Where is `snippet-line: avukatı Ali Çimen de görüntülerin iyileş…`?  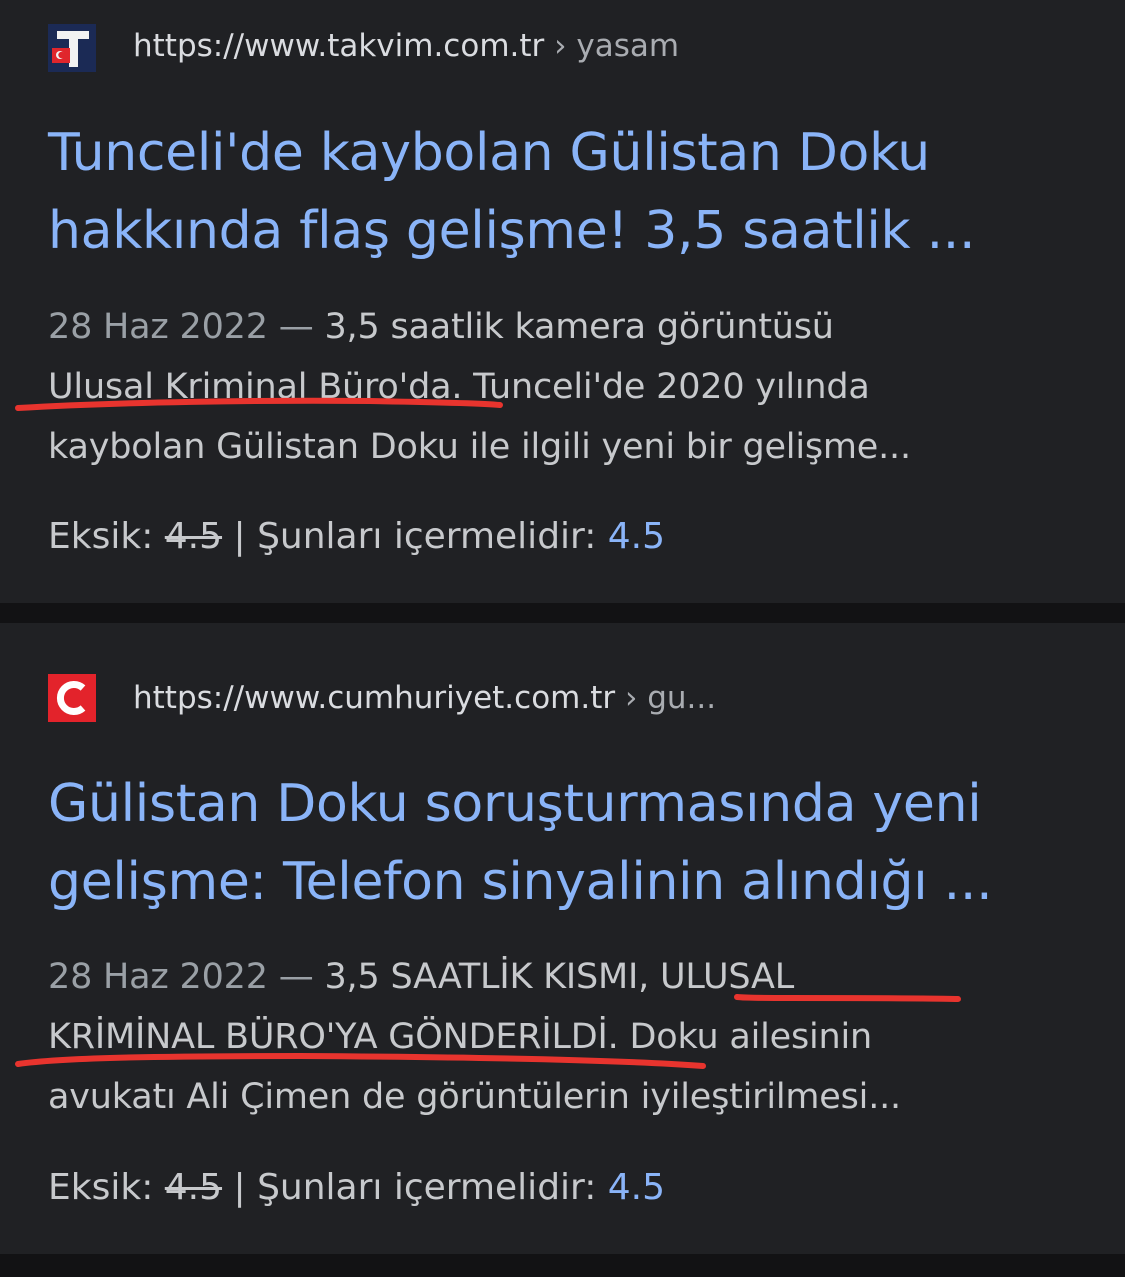 snippet-line: avukatı Ali Çimen de görüntülerin iyileş… is located at coordinates (474, 1097).